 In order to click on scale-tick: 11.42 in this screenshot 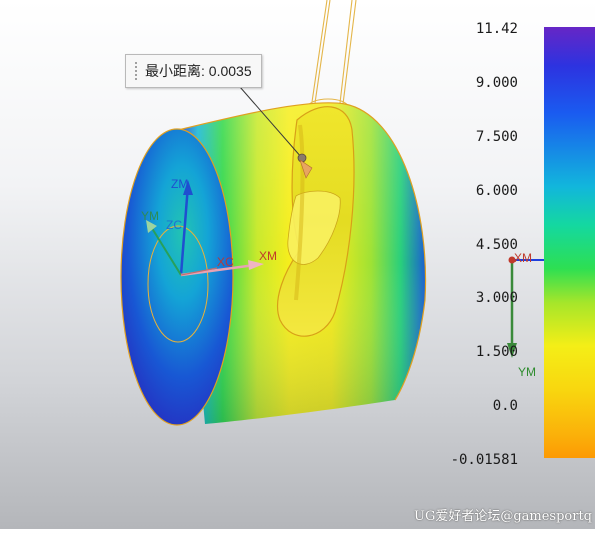, I will do `click(496, 29)`.